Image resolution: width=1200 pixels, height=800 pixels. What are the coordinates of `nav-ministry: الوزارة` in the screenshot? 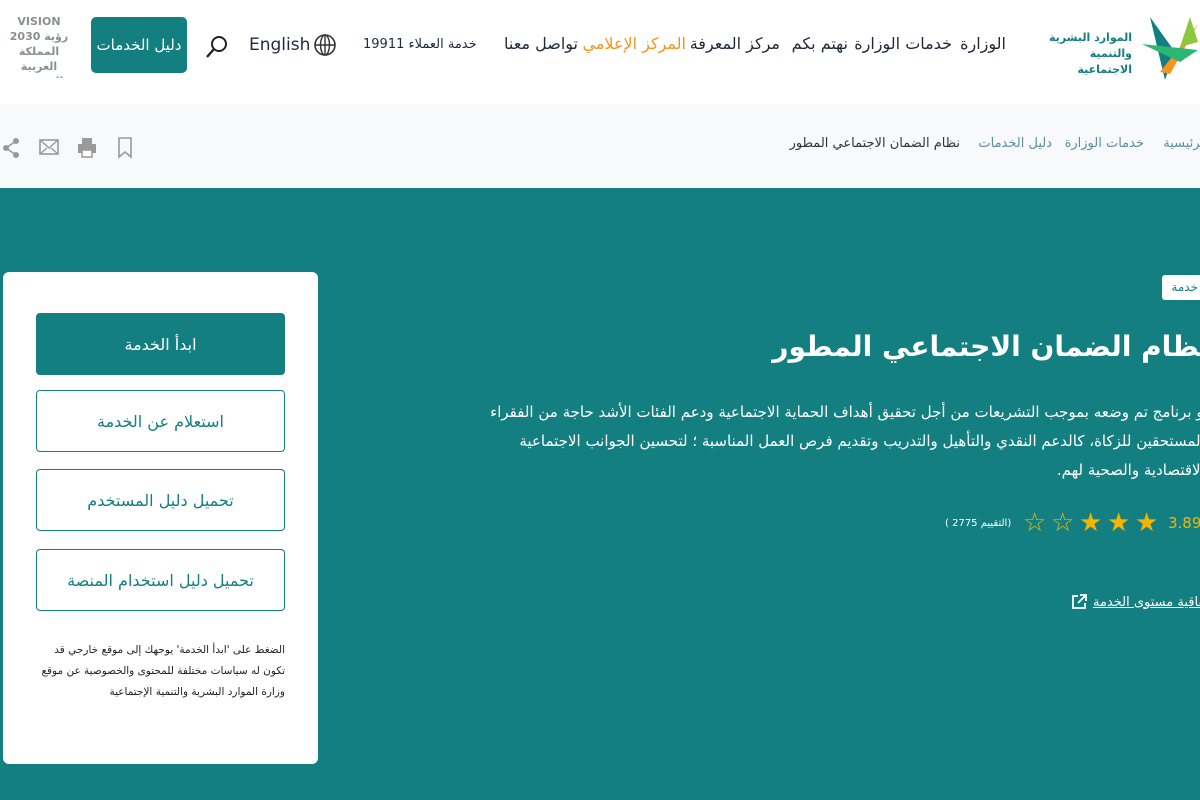 It's located at (983, 43).